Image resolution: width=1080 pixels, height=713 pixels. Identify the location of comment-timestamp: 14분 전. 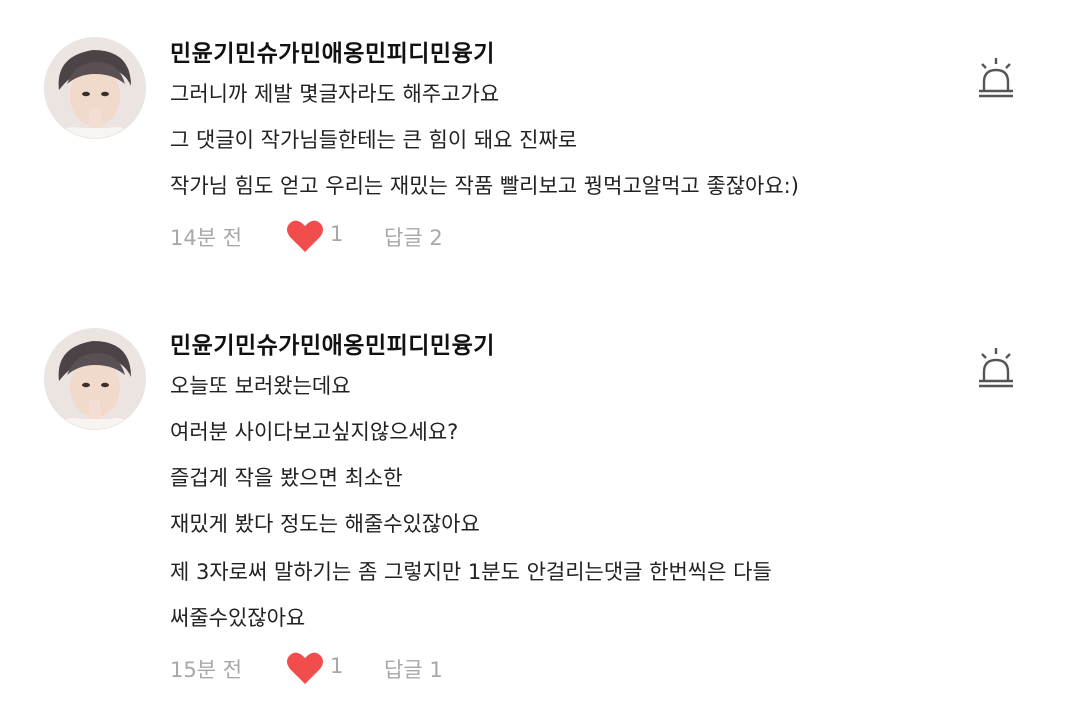
(206, 238).